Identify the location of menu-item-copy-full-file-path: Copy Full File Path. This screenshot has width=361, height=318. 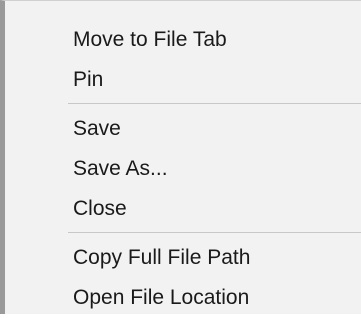
(183, 258).